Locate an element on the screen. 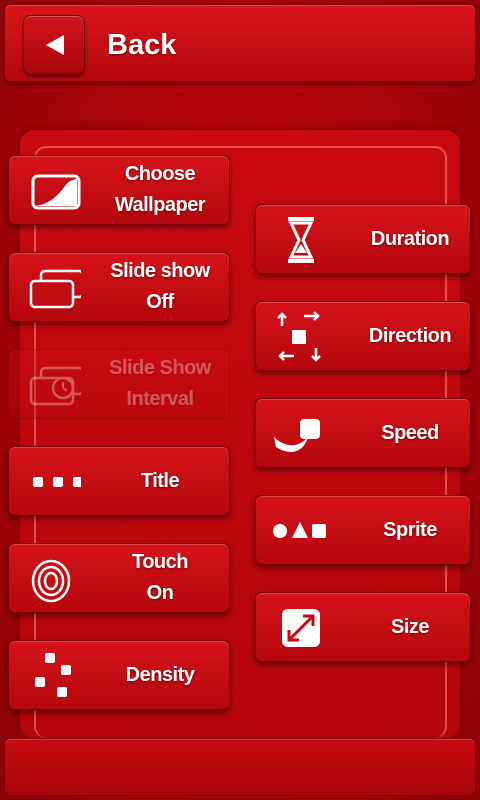  direction-button: Direction is located at coordinates (363, 336).